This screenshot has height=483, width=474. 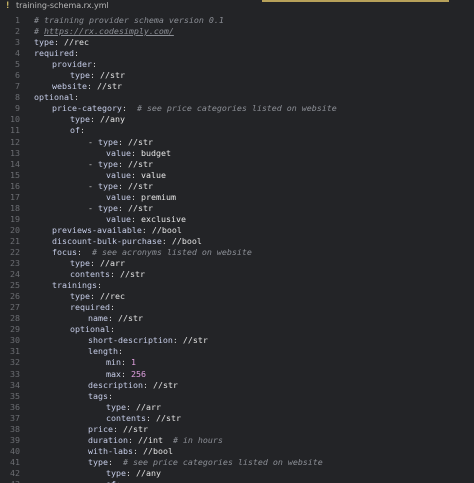 What do you see at coordinates (129, 20) in the screenshot?
I see `token-comment: # training provider schema version 0.1` at bounding box center [129, 20].